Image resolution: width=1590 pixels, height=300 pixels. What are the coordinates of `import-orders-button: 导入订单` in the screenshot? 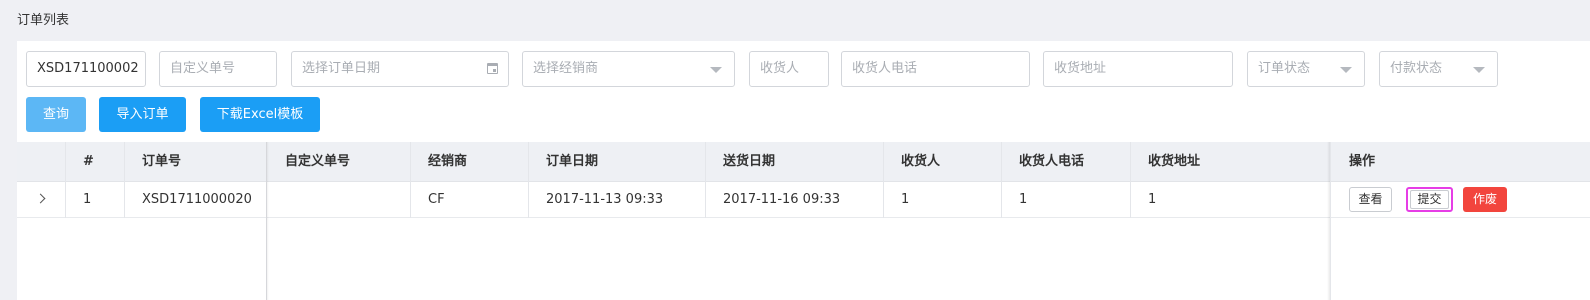 It's located at (142, 114).